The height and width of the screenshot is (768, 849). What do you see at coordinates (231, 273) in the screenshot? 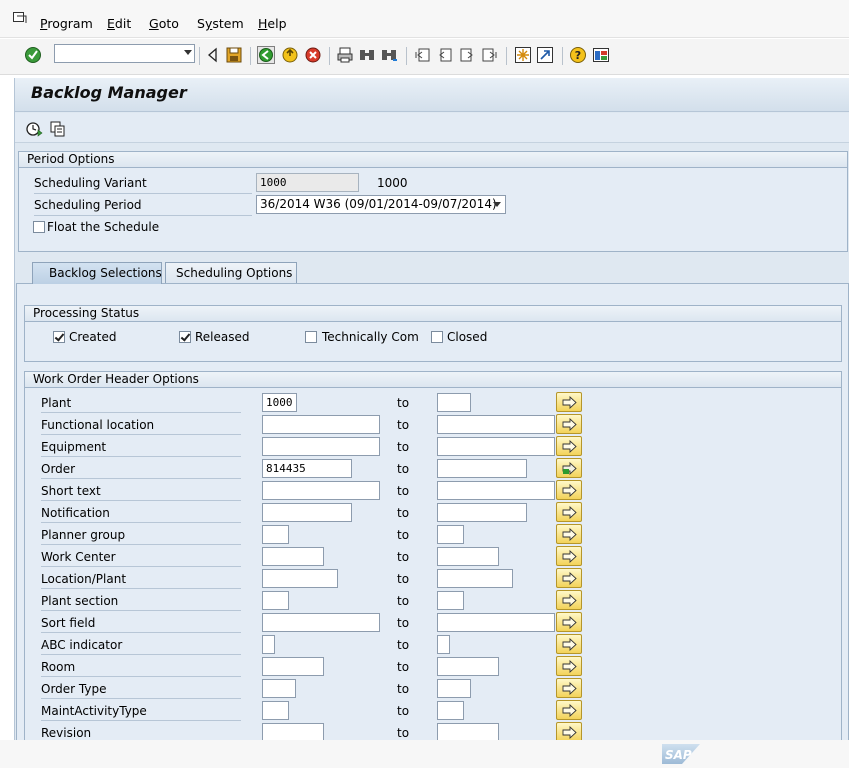
I see `tab-scheduling-options: Scheduling Options` at bounding box center [231, 273].